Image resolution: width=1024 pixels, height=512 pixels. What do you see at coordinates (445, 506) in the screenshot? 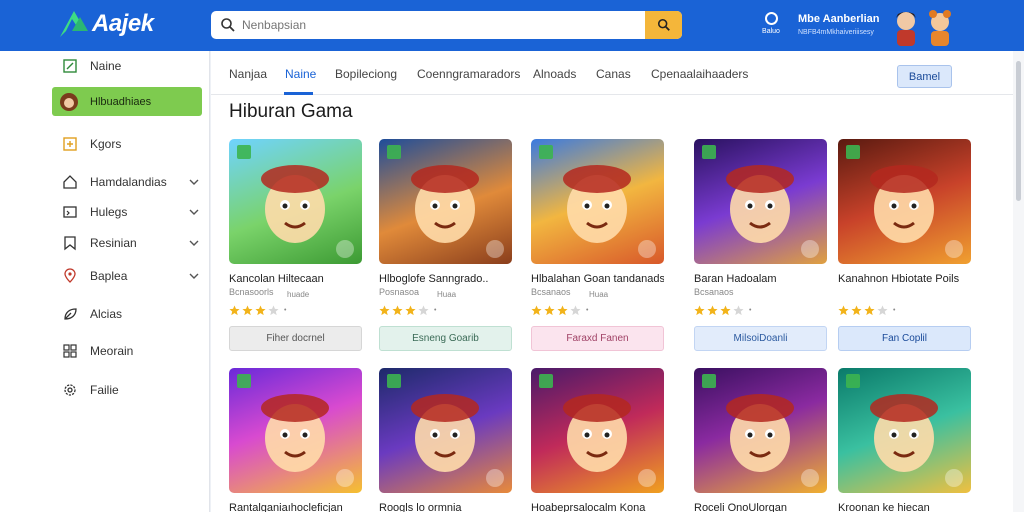
I see `game-title: Roogls lo ormnia` at bounding box center [445, 506].